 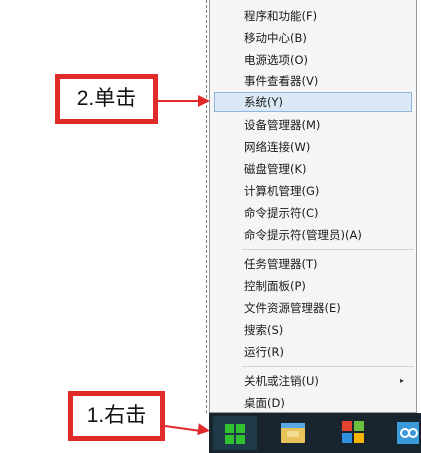 What do you see at coordinates (405, 433) in the screenshot?
I see `network-app-icon` at bounding box center [405, 433].